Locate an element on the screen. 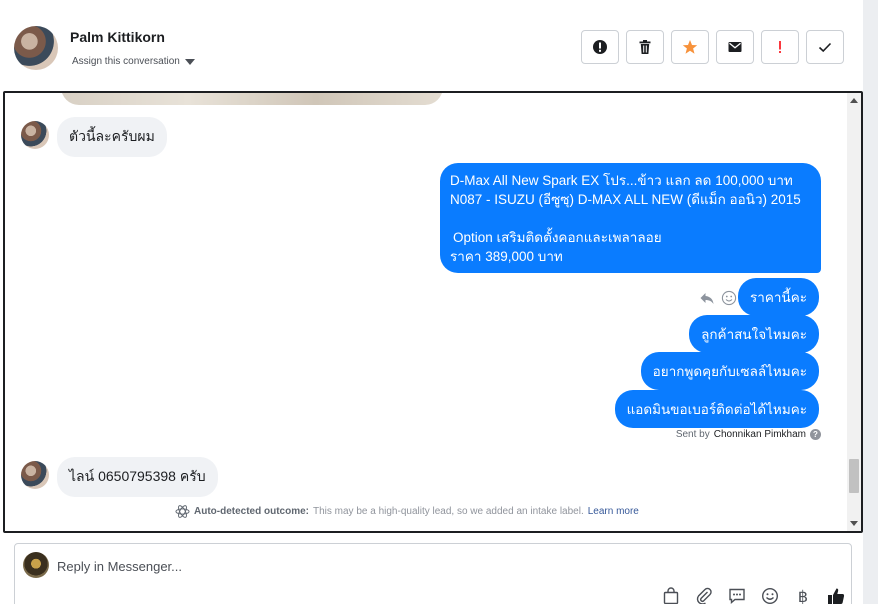 Image resolution: width=878 pixels, height=604 pixels. delete-button is located at coordinates (645, 47).